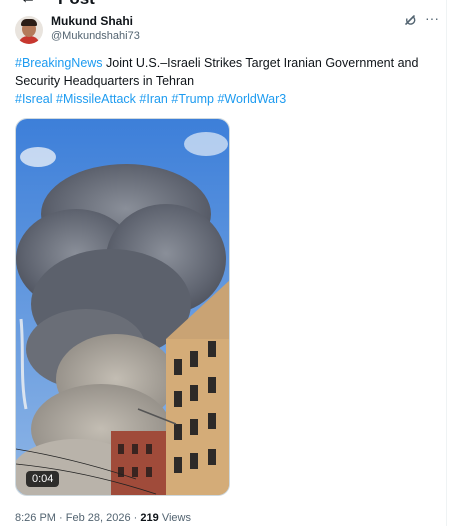 The image size is (450, 526). I want to click on post-time: 8:26 PM, so click(35, 518).